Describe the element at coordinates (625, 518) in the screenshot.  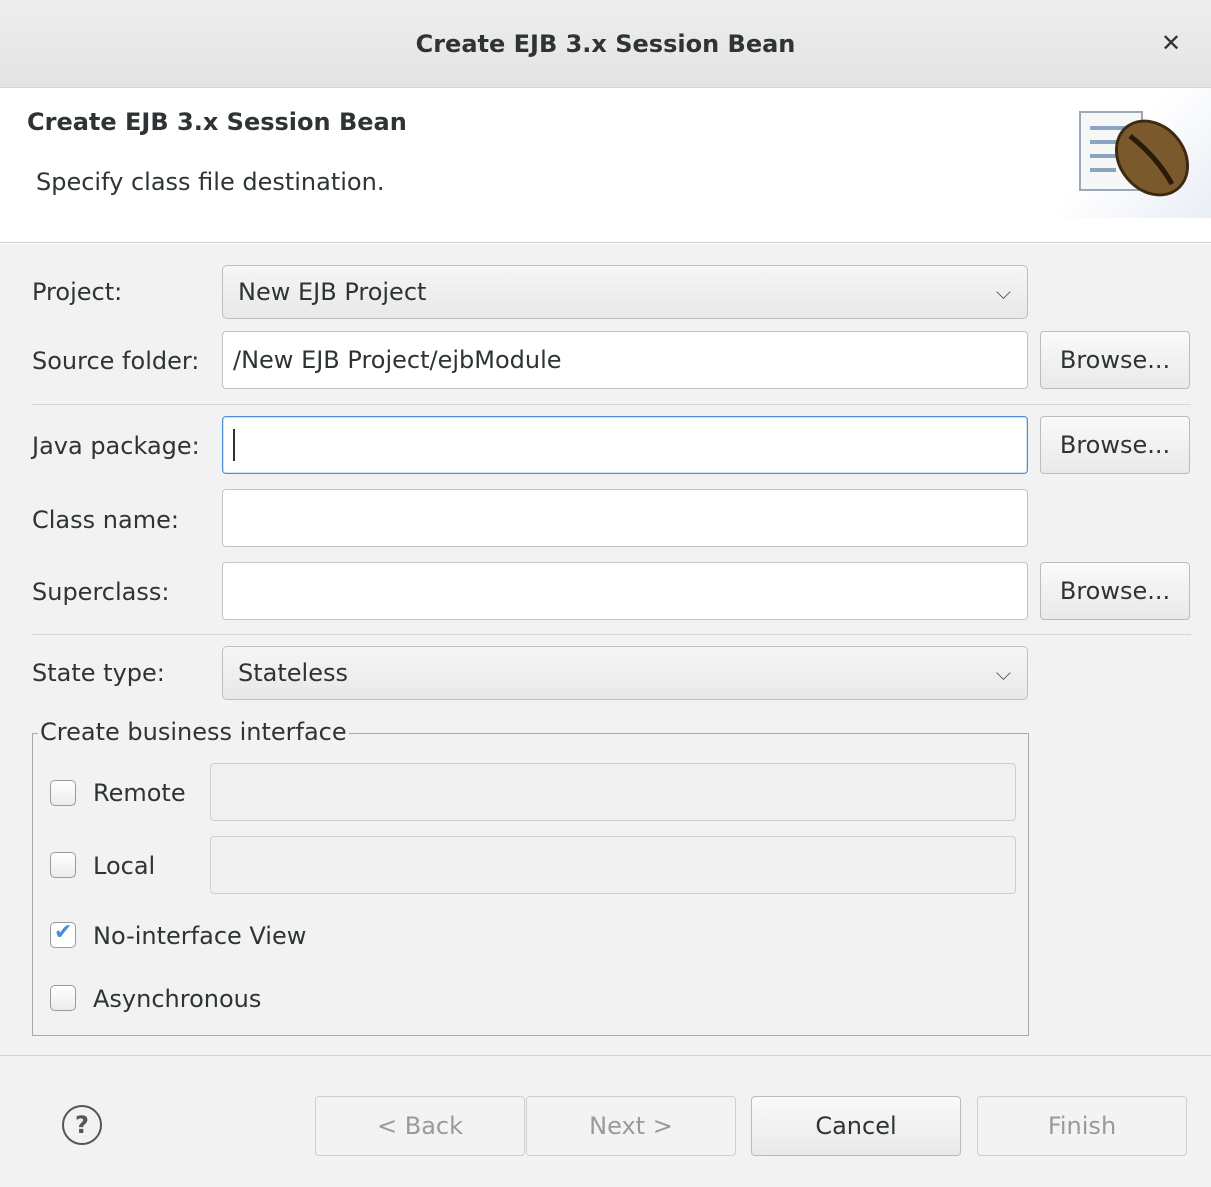
I see `class-name-field` at that location.